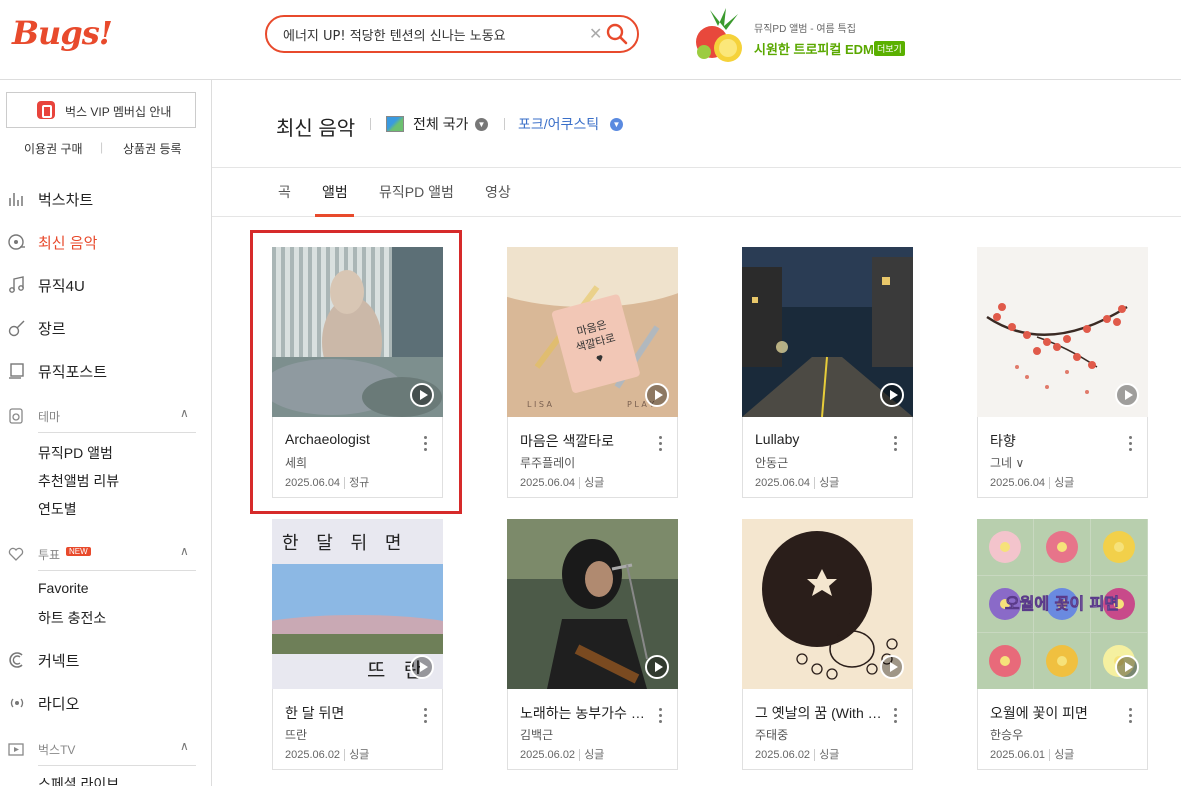 This screenshot has width=1181, height=786. I want to click on register-voucher-link: 상품권 등록, so click(152, 148).